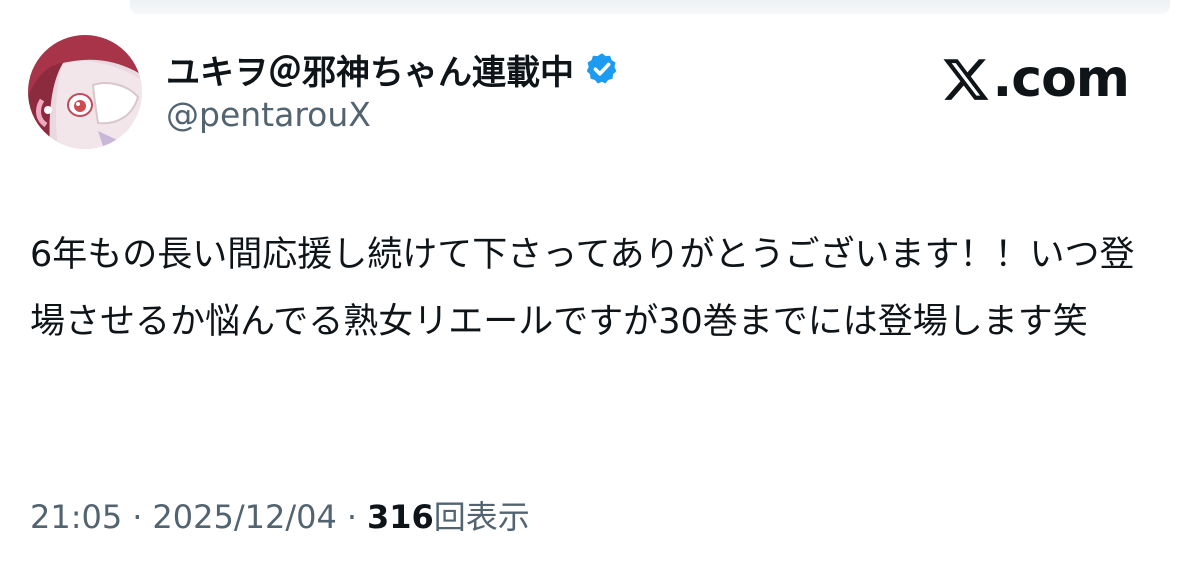 This screenshot has height=568, width=1179. I want to click on avatar-image, so click(85, 92).